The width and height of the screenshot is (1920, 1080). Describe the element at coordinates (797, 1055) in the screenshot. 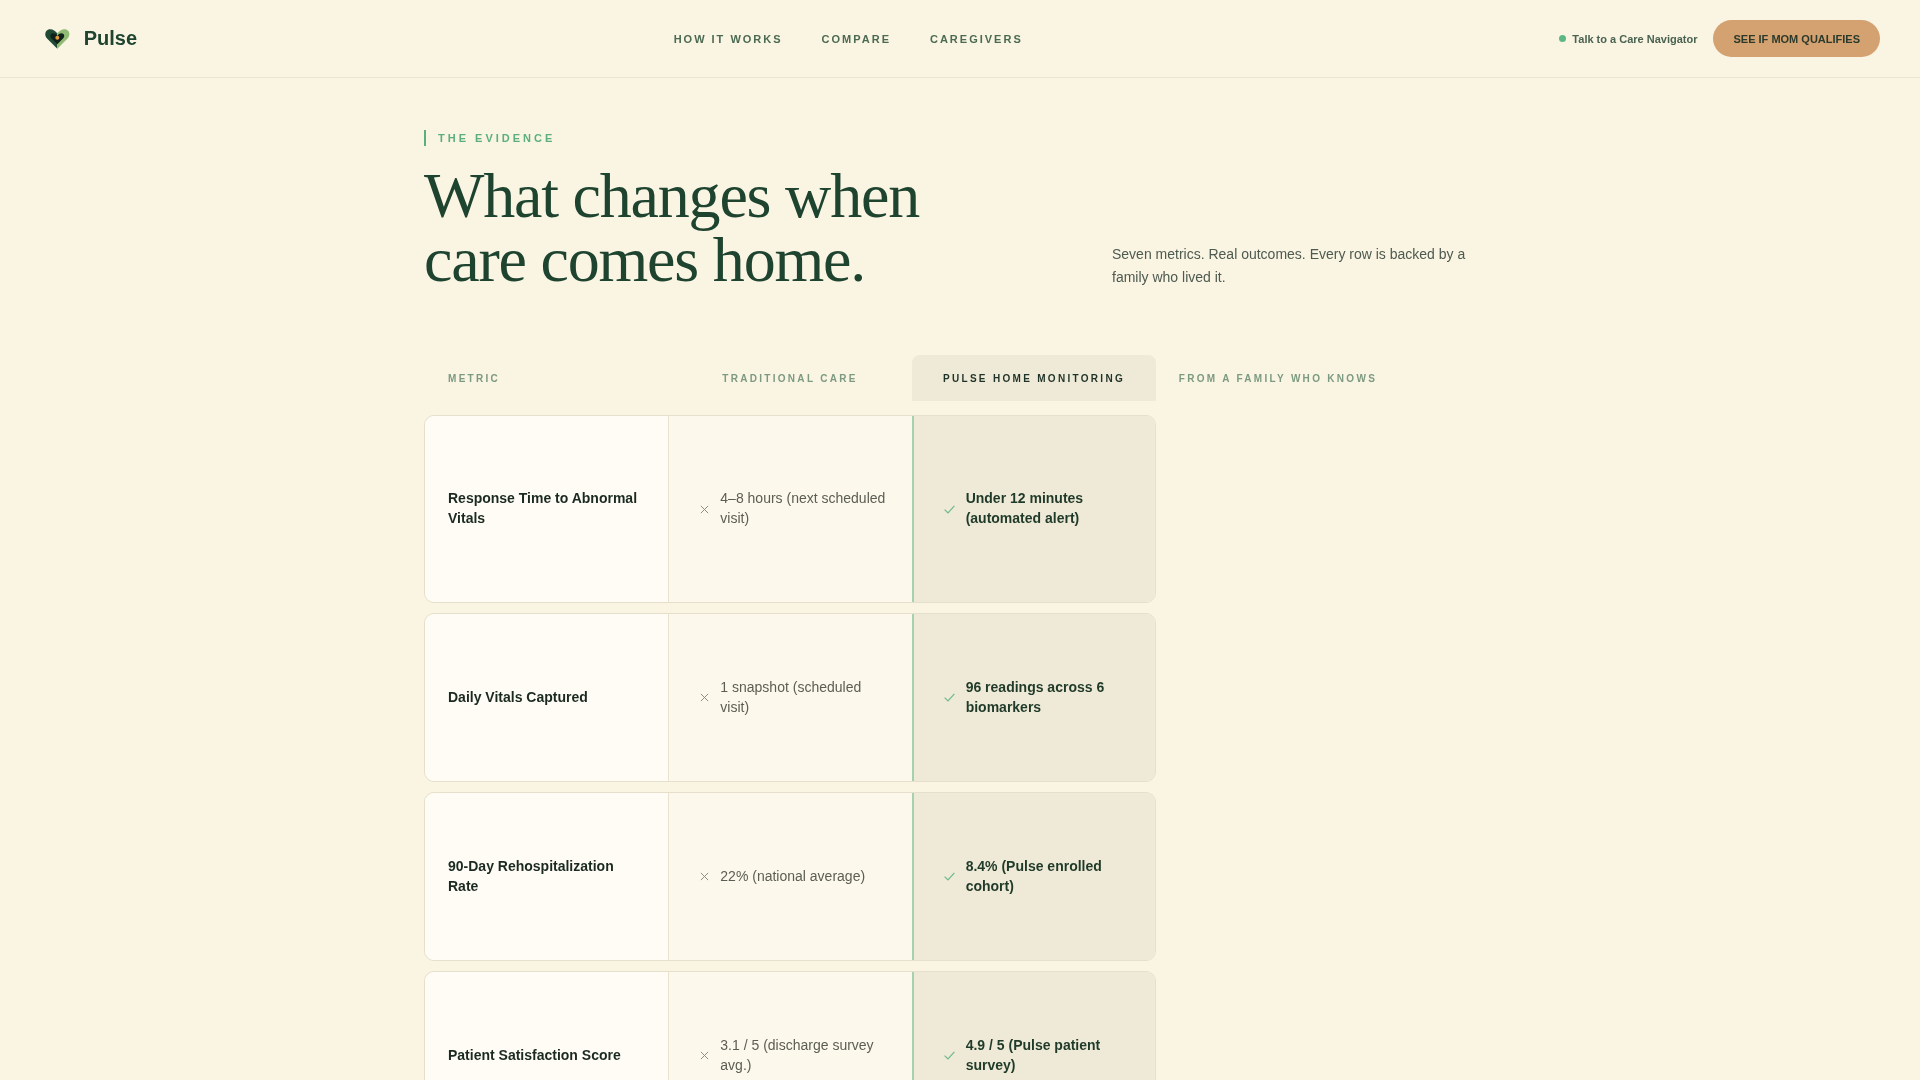

I see `cell-text: 3.1 / 5 (discharge survey avg.)` at that location.